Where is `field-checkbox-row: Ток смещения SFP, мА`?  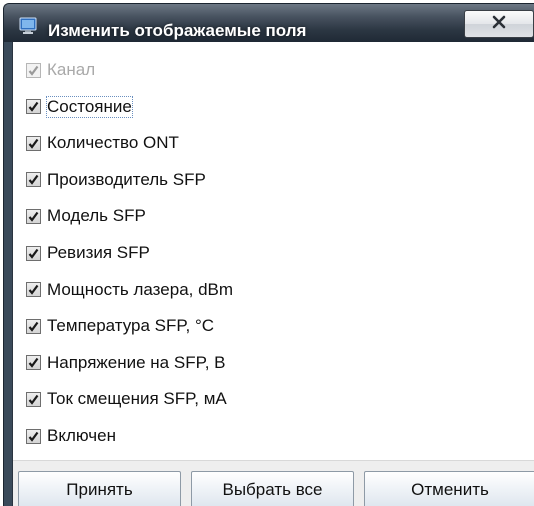
field-checkbox-row: Ток смещения SFP, мА is located at coordinates (126, 399).